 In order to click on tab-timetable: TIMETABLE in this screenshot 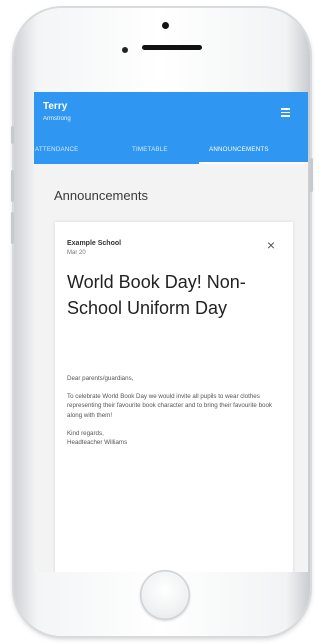, I will do `click(150, 149)`.